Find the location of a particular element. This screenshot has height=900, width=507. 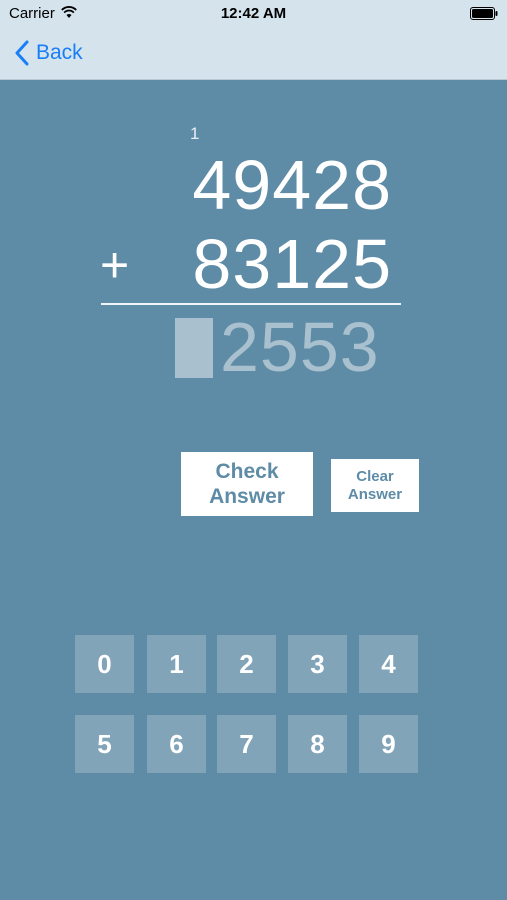

answer-digits: 2553 is located at coordinates (300, 347).